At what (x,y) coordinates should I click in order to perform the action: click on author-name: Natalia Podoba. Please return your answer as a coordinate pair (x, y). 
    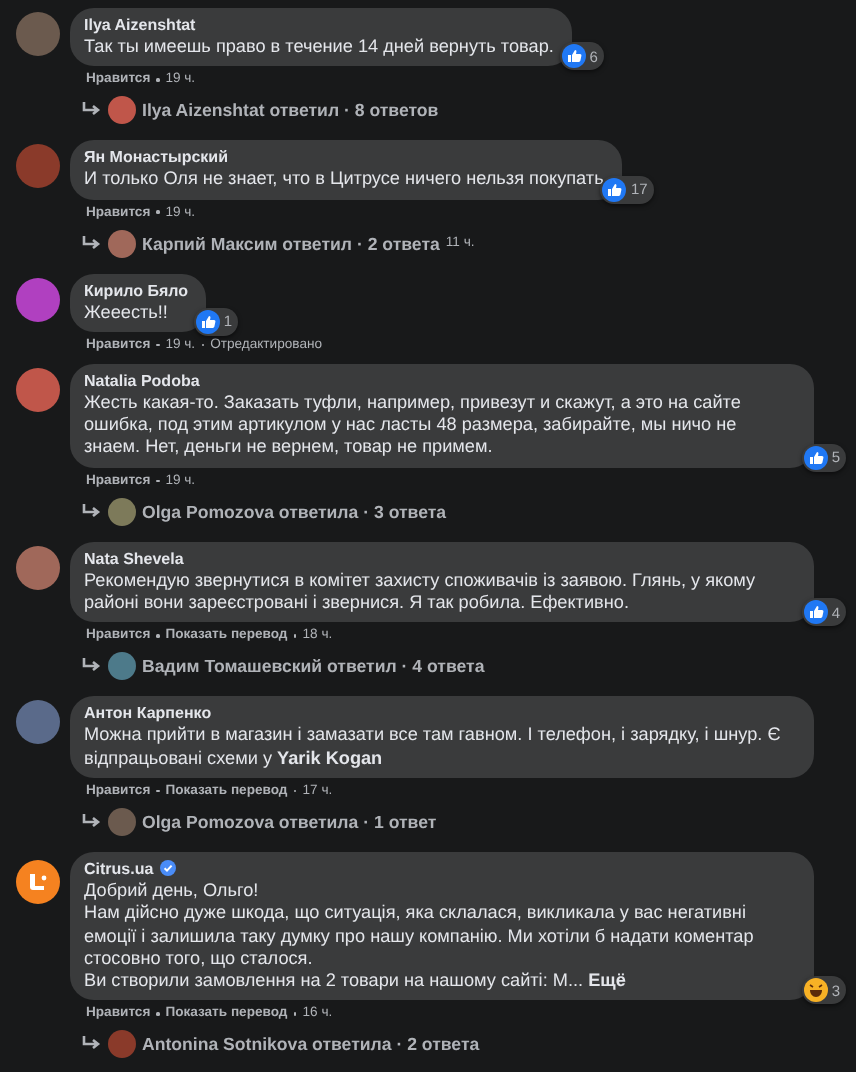
    Looking at the image, I should click on (142, 380).